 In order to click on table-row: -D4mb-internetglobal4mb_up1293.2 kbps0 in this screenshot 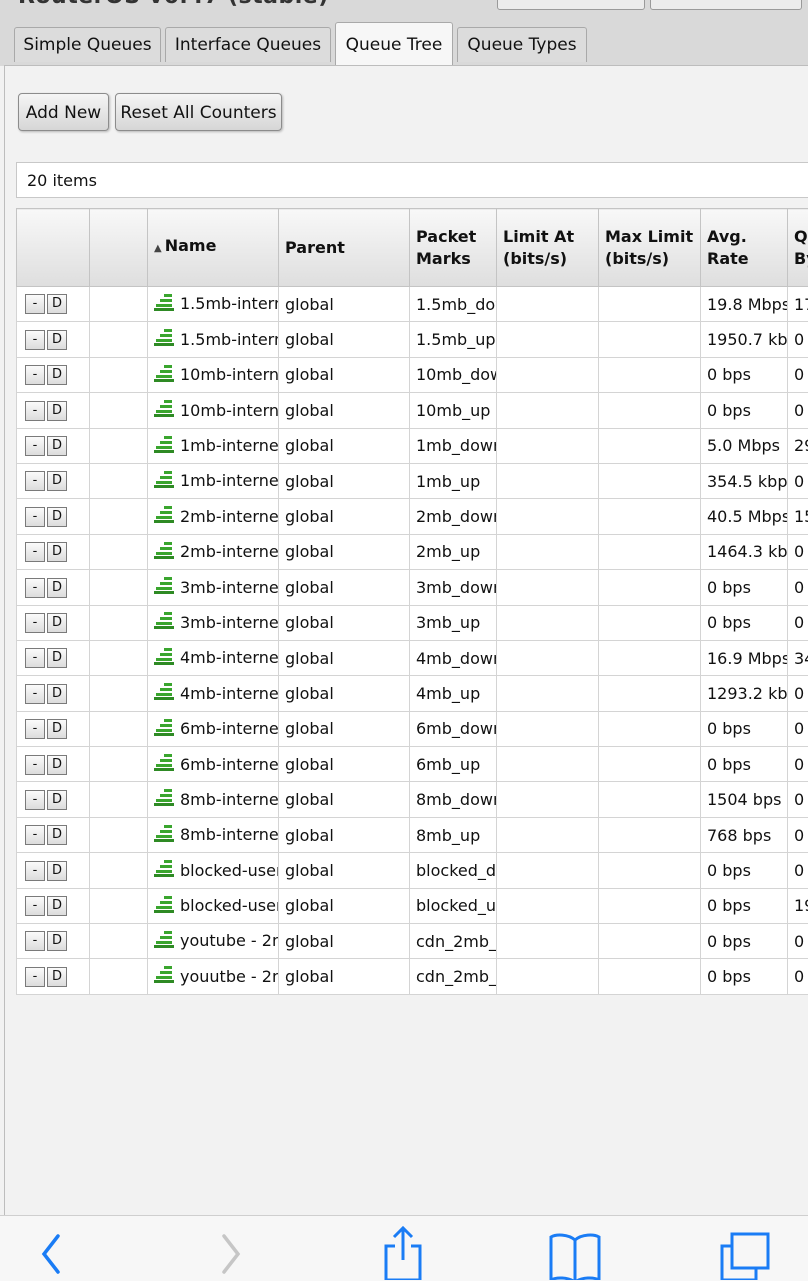, I will do `click(412, 693)`.